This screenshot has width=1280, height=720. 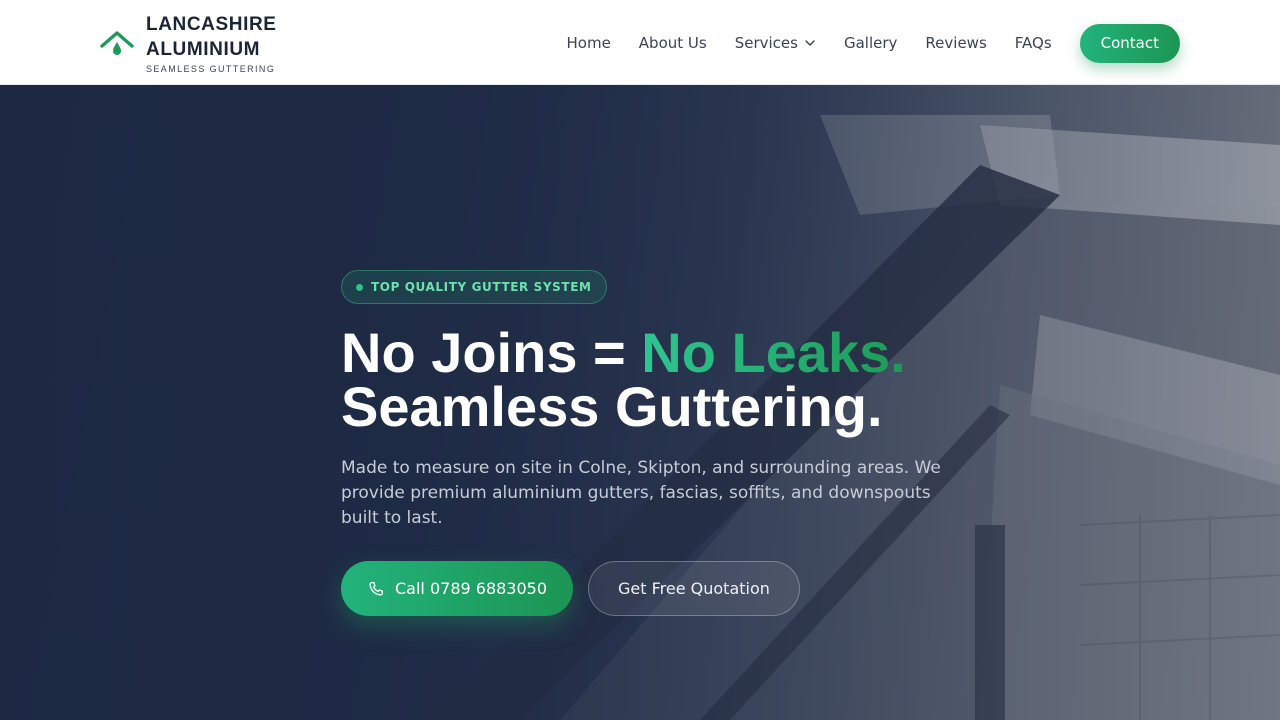 I want to click on roof-drop-icon, so click(x=117, y=43).